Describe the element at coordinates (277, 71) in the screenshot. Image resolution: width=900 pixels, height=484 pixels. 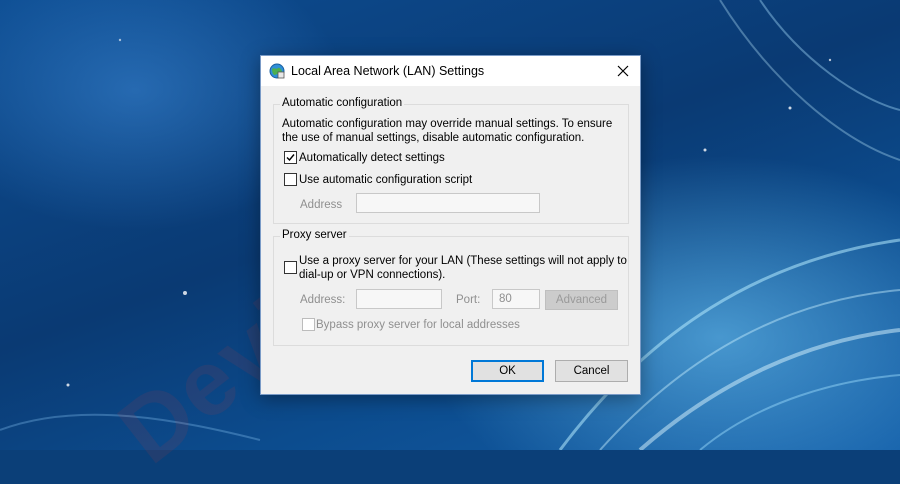
I see `network-globe-icon` at that location.